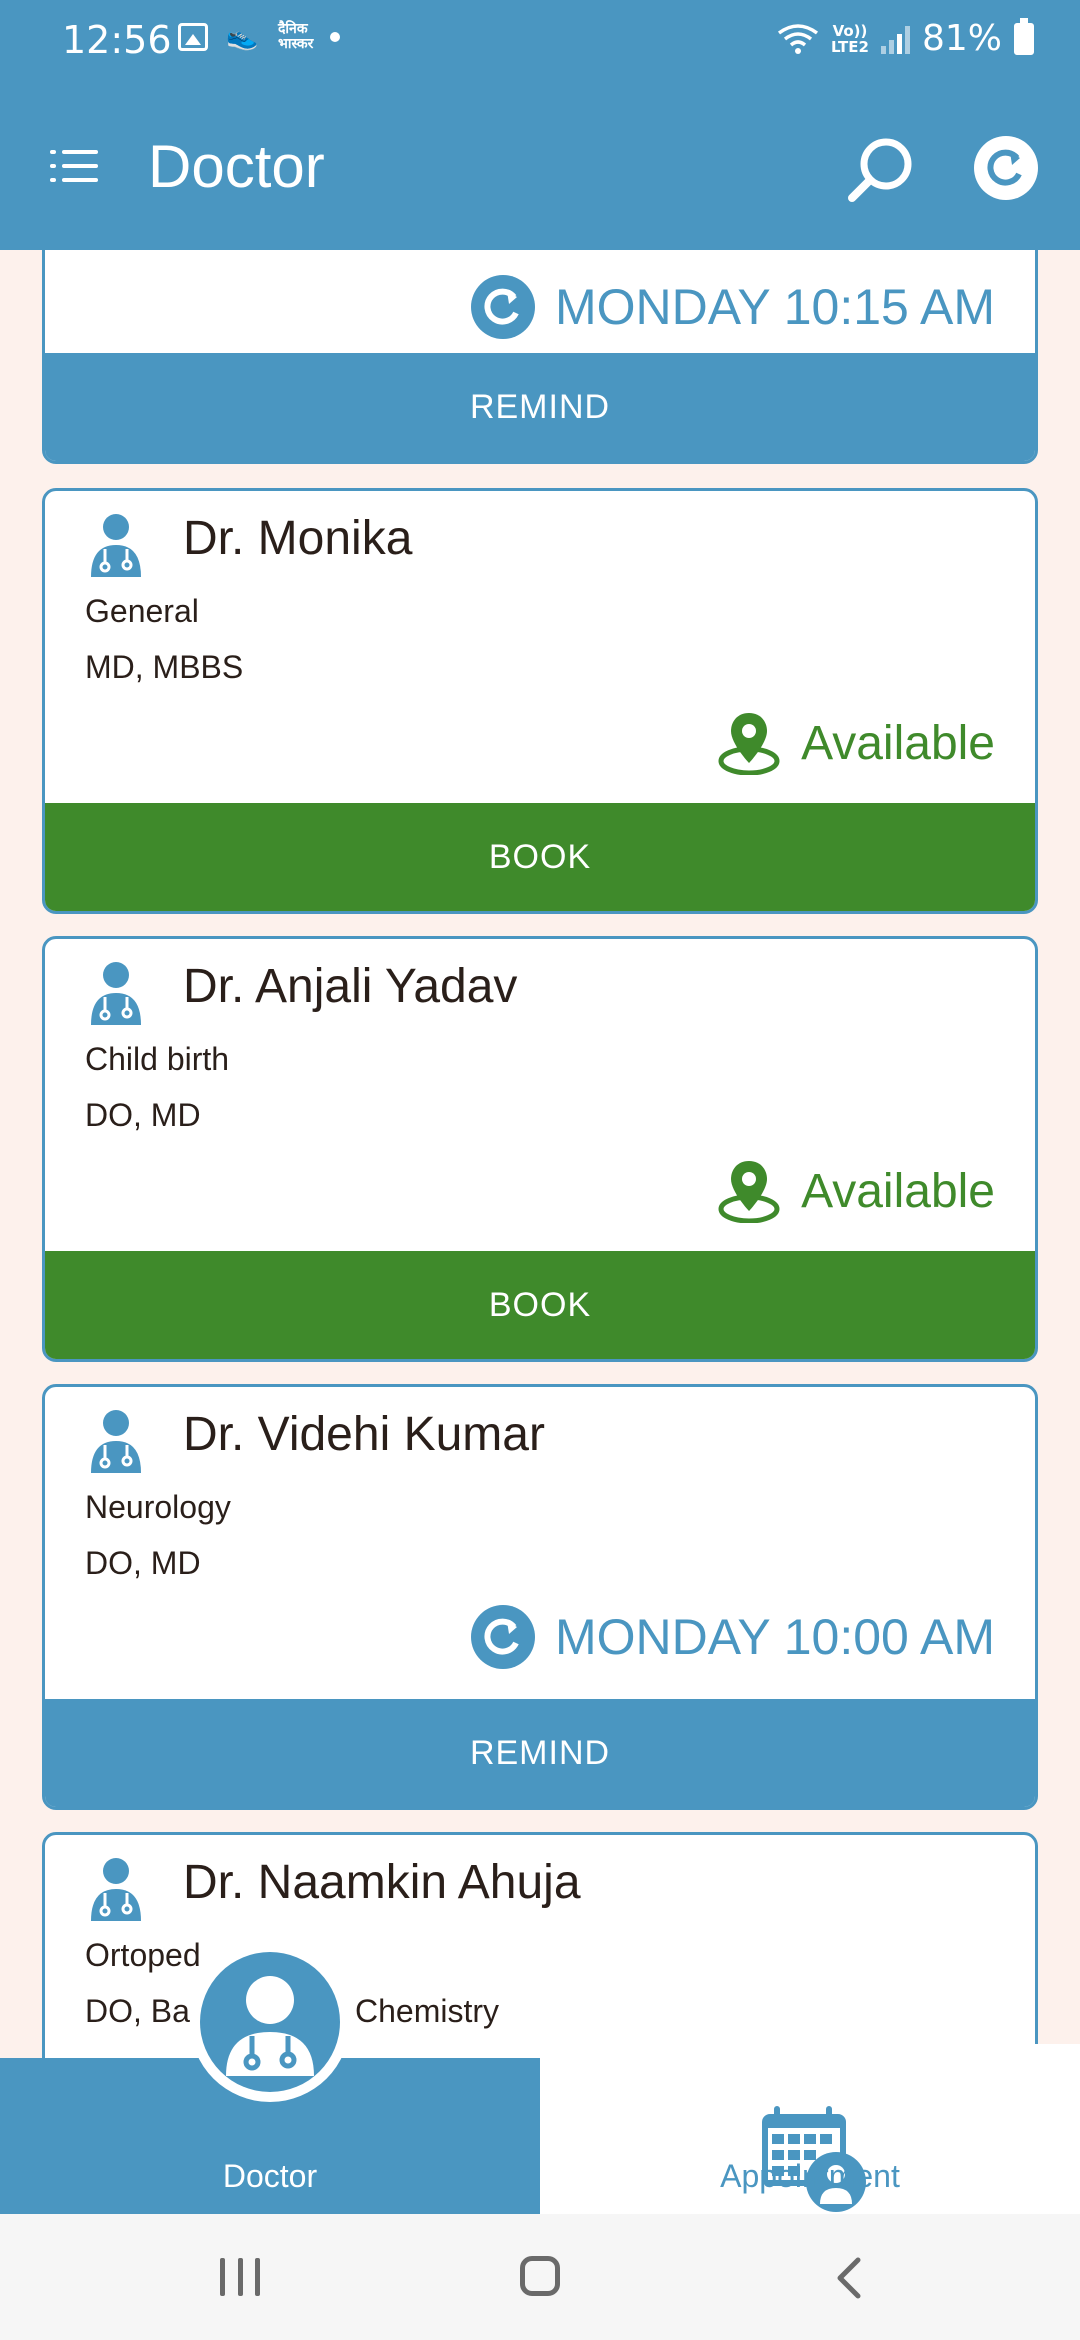 The width and height of the screenshot is (1080, 2340). What do you see at coordinates (75, 166) in the screenshot?
I see `menu-icon` at bounding box center [75, 166].